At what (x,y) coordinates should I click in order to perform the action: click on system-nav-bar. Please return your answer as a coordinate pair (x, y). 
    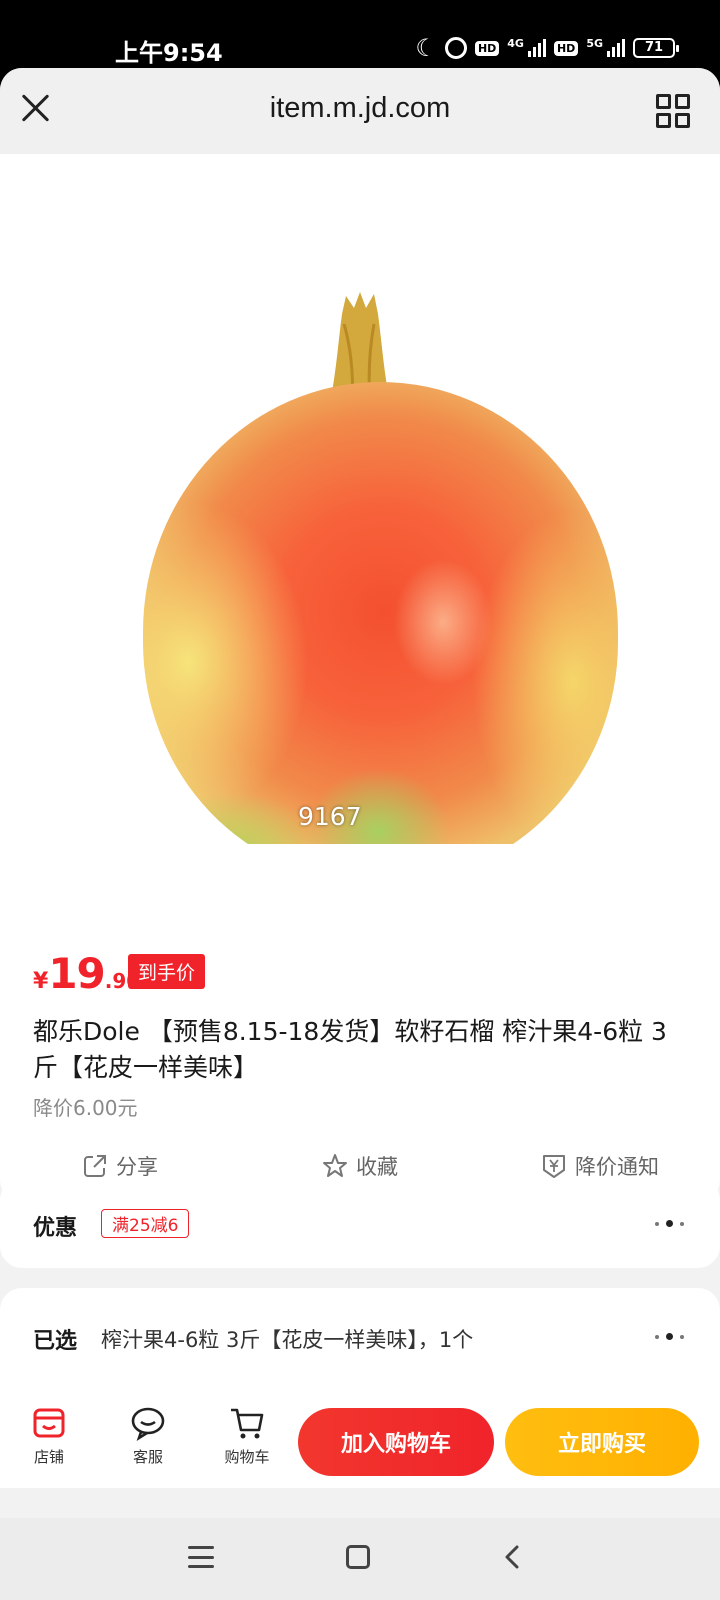
    Looking at the image, I should click on (360, 1559).